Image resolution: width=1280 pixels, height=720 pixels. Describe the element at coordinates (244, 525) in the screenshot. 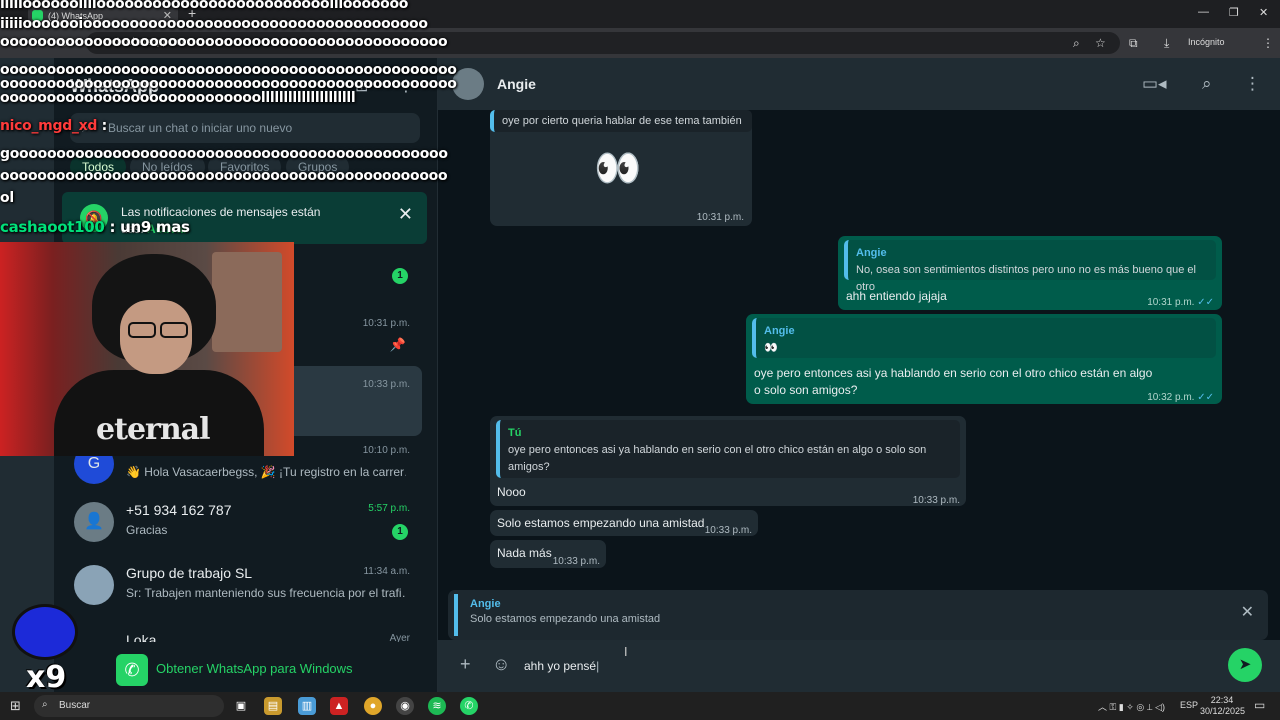

I see `chat-row: 👤 +51 934 162 787 Gracias 5:57 p.m. 1` at that location.